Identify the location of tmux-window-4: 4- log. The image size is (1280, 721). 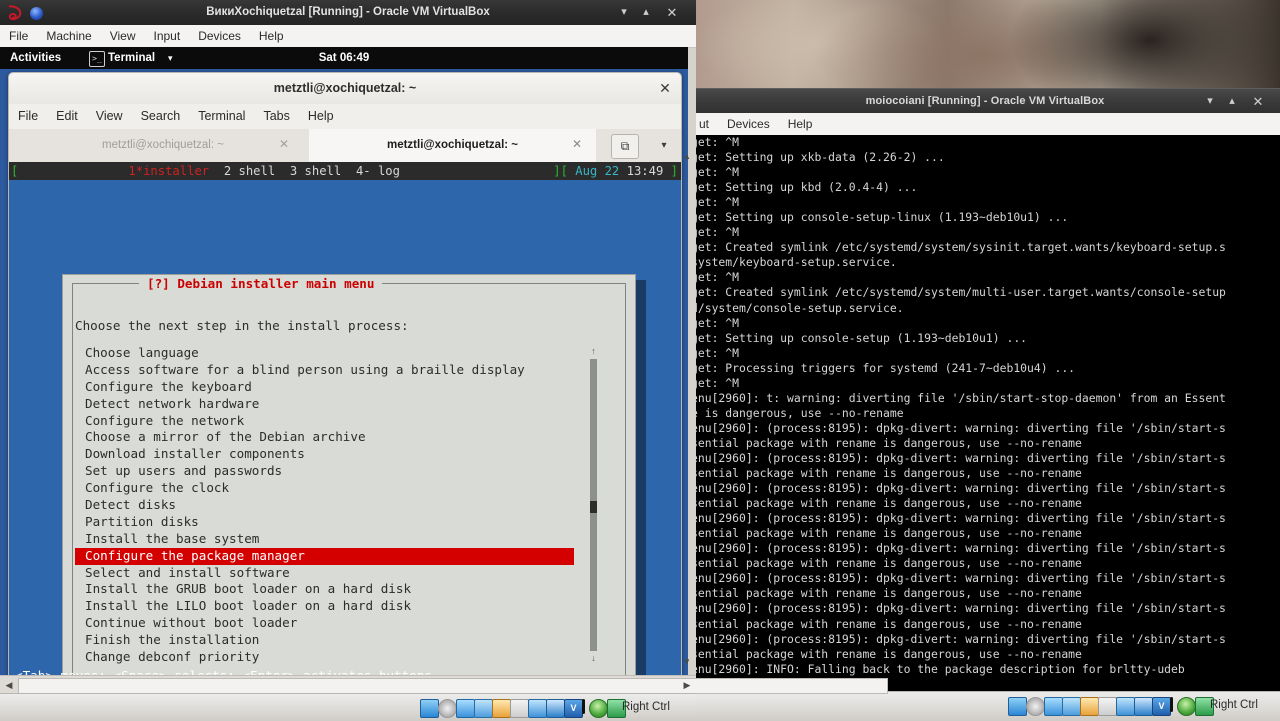
(378, 171).